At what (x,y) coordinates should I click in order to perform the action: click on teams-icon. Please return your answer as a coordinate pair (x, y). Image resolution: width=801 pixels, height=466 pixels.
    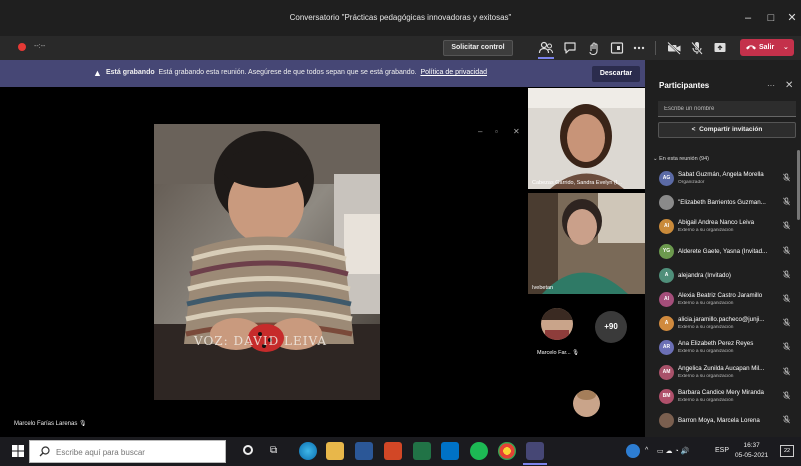
    Looking at the image, I should click on (535, 451).